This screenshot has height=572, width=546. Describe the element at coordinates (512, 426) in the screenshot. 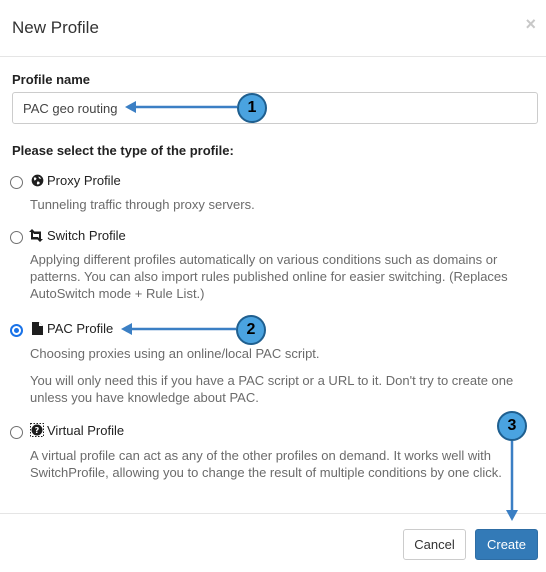

I see `annotation-badge-3: 3` at that location.